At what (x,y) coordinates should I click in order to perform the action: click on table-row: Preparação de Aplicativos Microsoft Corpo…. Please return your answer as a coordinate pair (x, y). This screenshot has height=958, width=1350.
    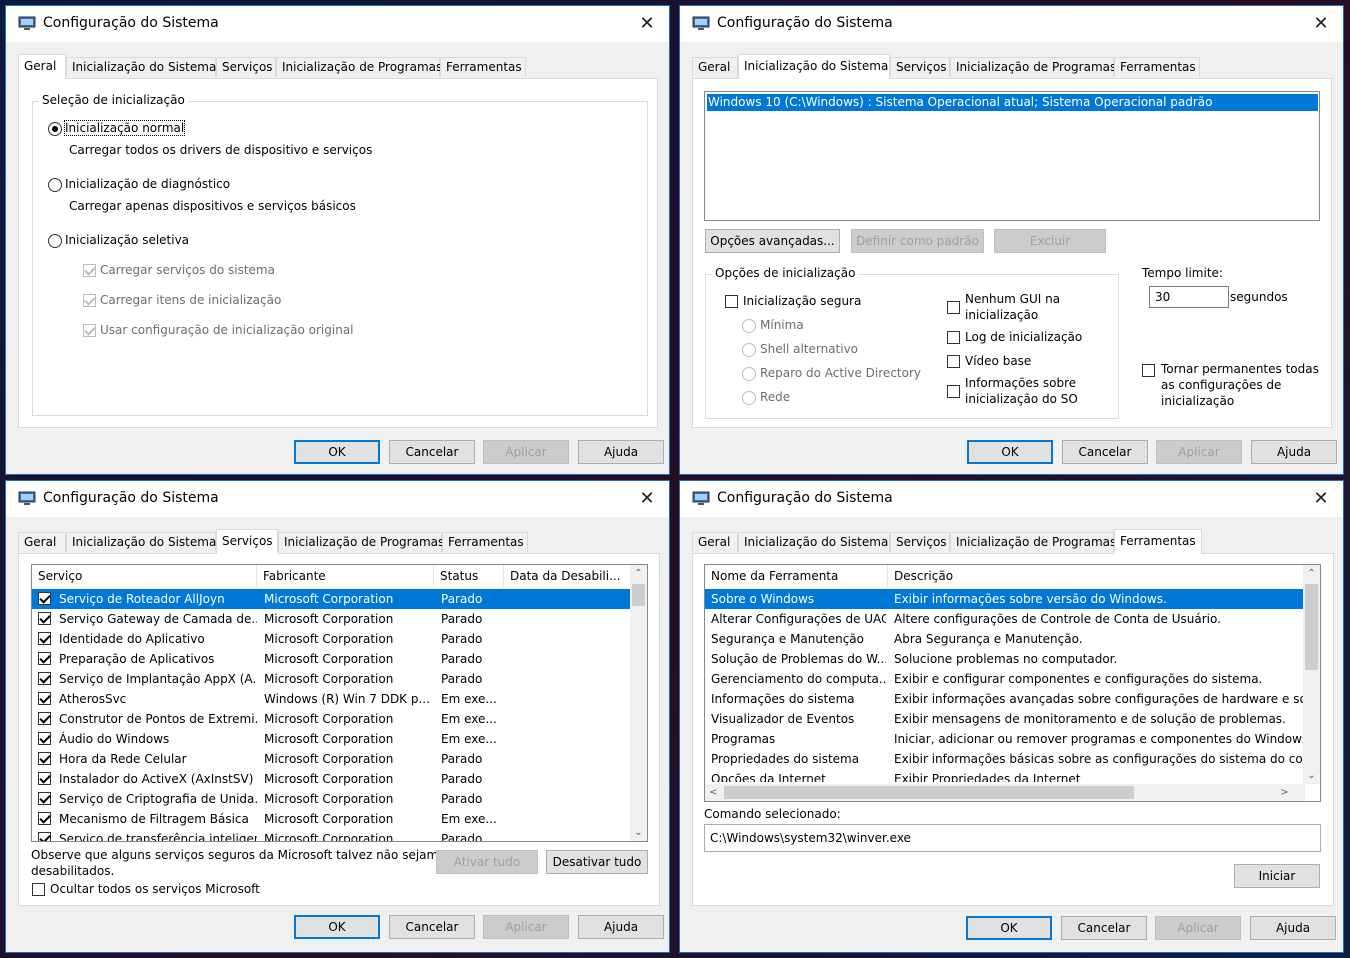
    Looking at the image, I should click on (332, 659).